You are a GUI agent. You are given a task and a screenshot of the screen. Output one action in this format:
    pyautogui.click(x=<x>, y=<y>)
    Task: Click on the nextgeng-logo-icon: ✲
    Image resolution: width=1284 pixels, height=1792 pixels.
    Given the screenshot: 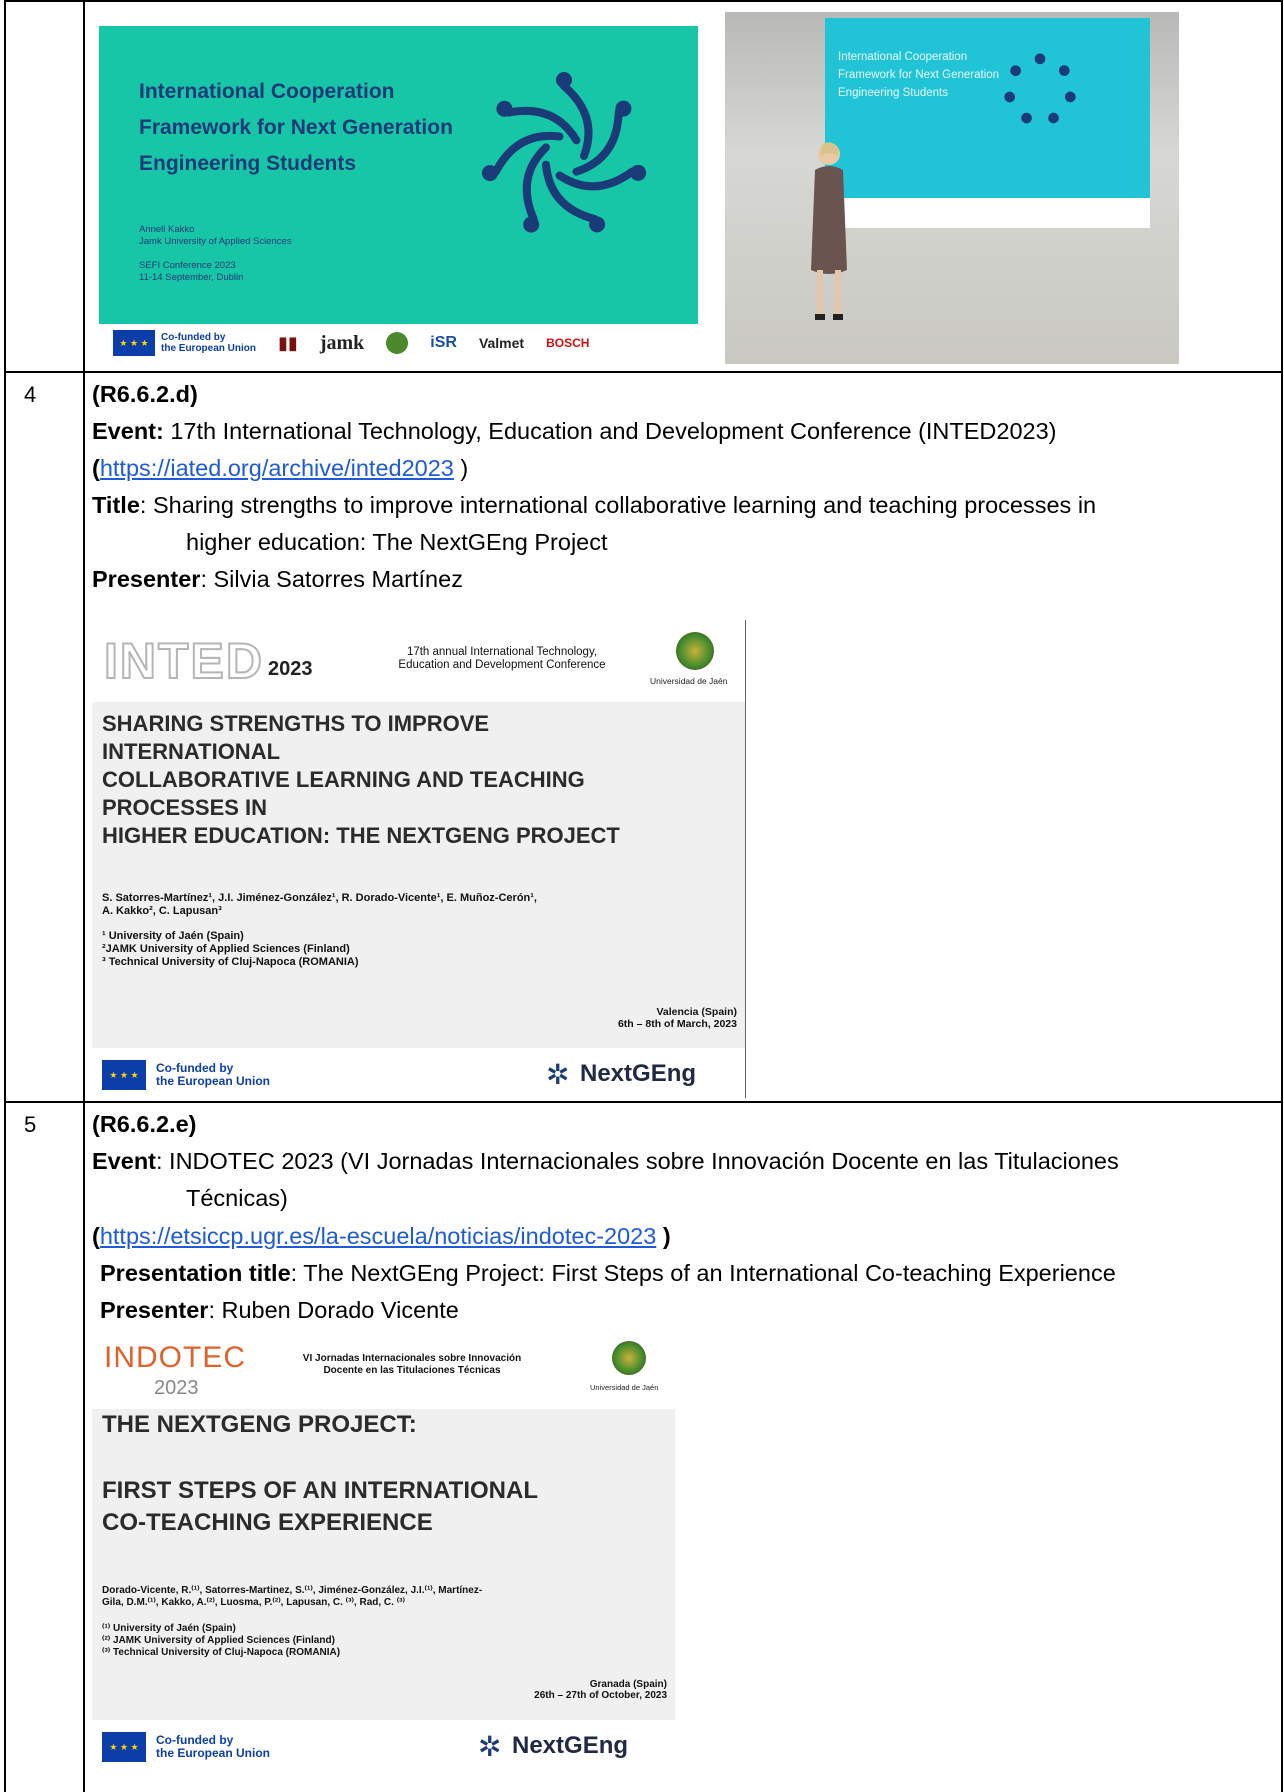 What is the action you would take?
    pyautogui.click(x=490, y=1746)
    